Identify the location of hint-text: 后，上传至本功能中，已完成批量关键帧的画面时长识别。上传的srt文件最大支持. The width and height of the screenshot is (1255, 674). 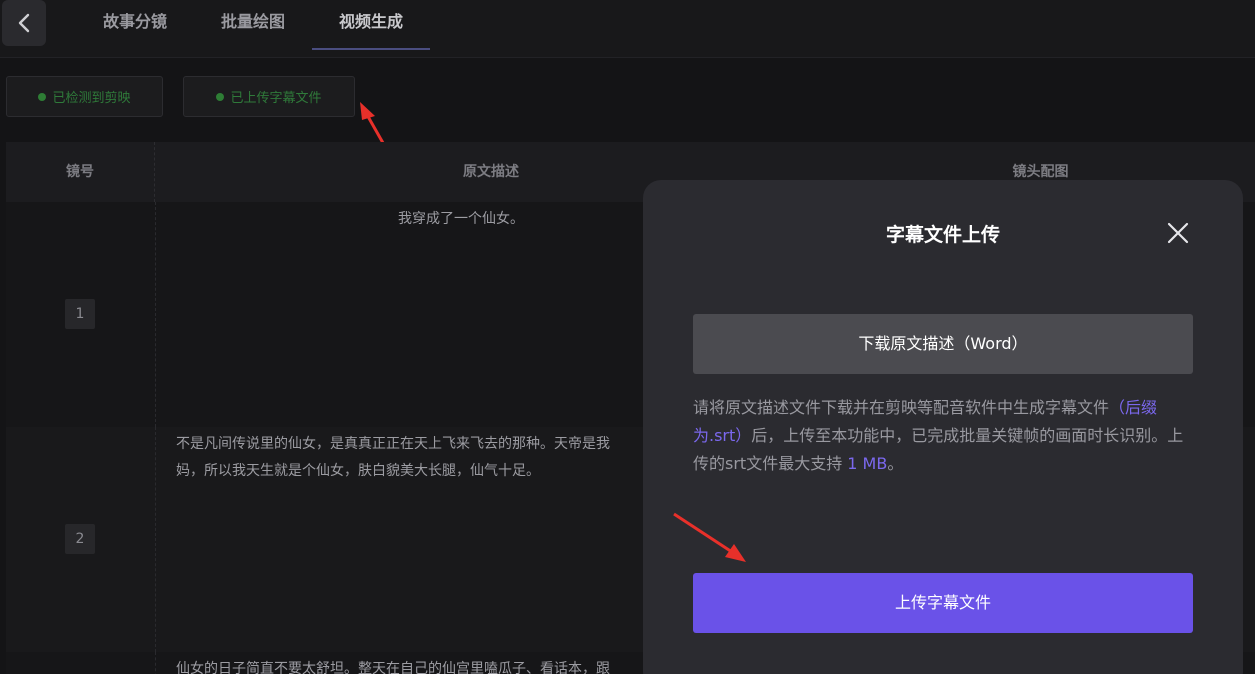
(938, 449).